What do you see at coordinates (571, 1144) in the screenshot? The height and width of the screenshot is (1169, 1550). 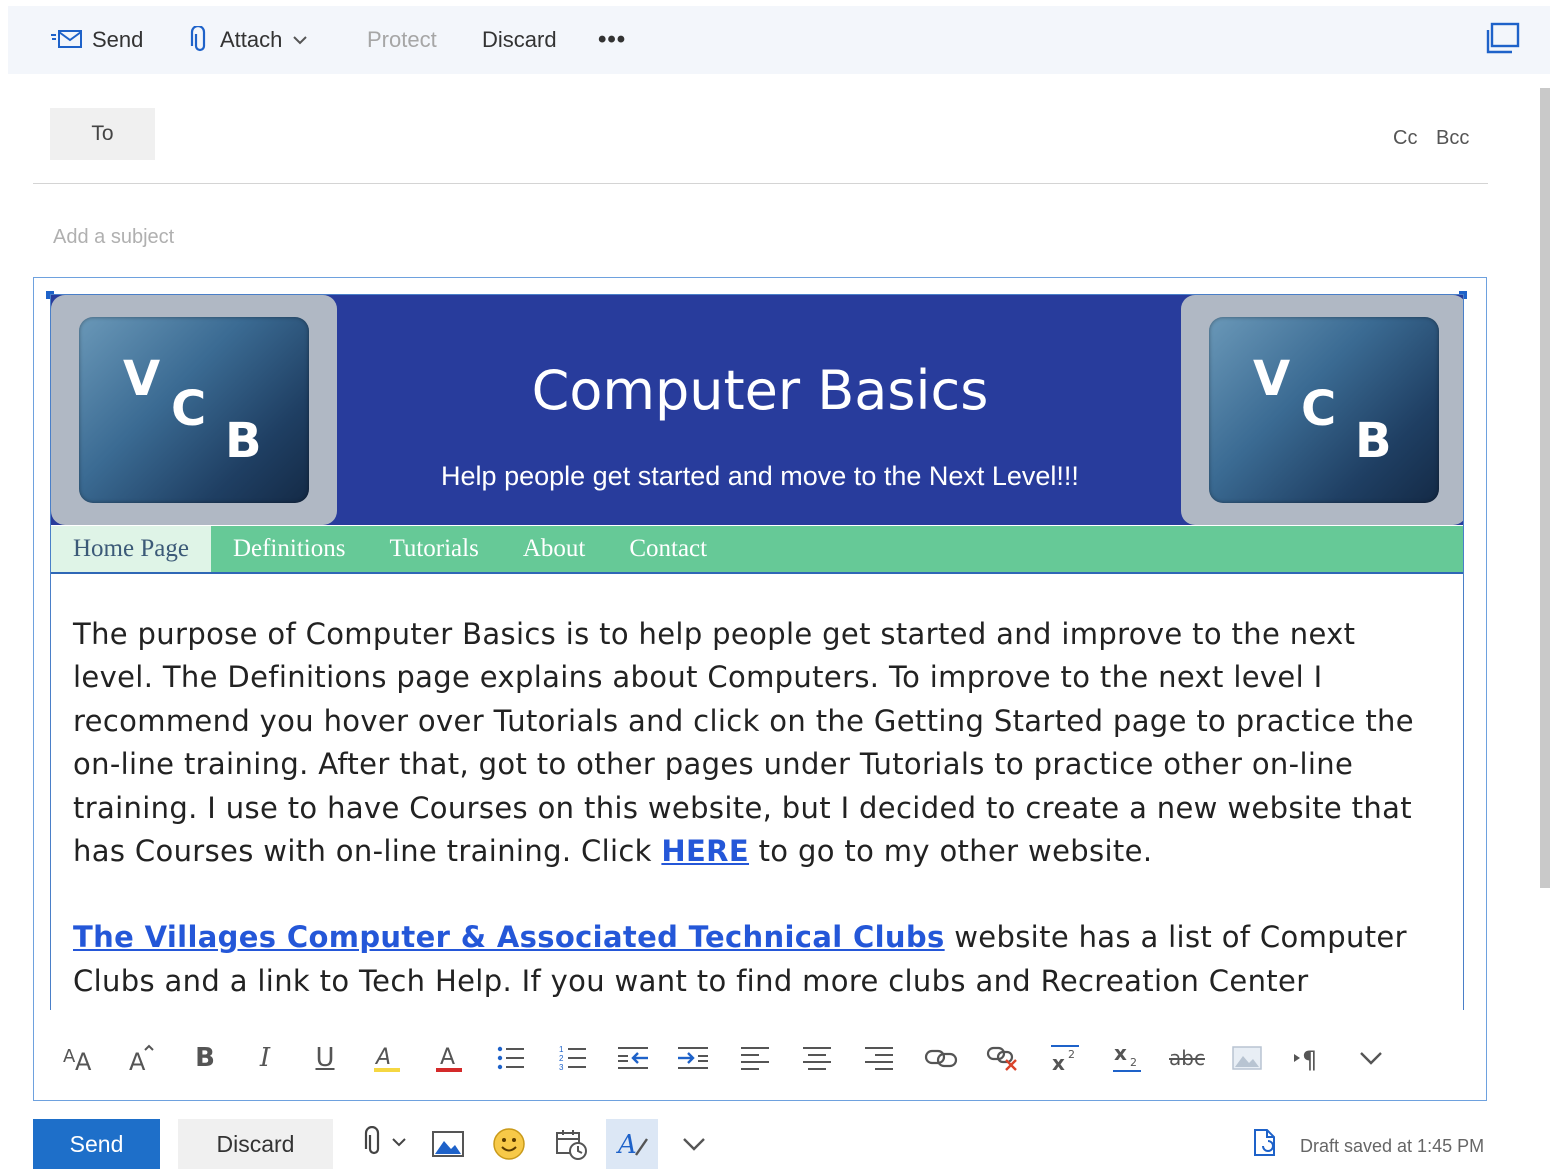 I see `schedule-meeting-icon` at bounding box center [571, 1144].